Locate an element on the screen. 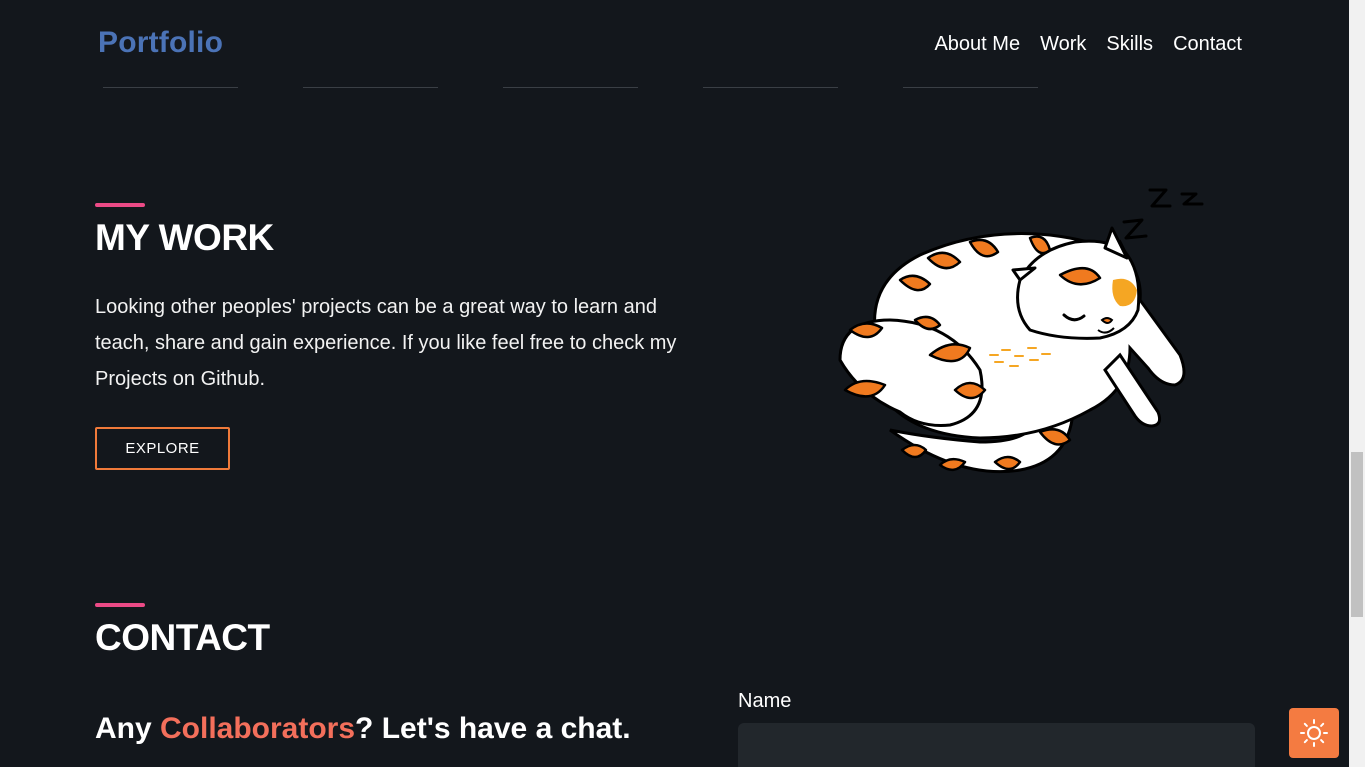  sun-icon is located at coordinates (1314, 733).